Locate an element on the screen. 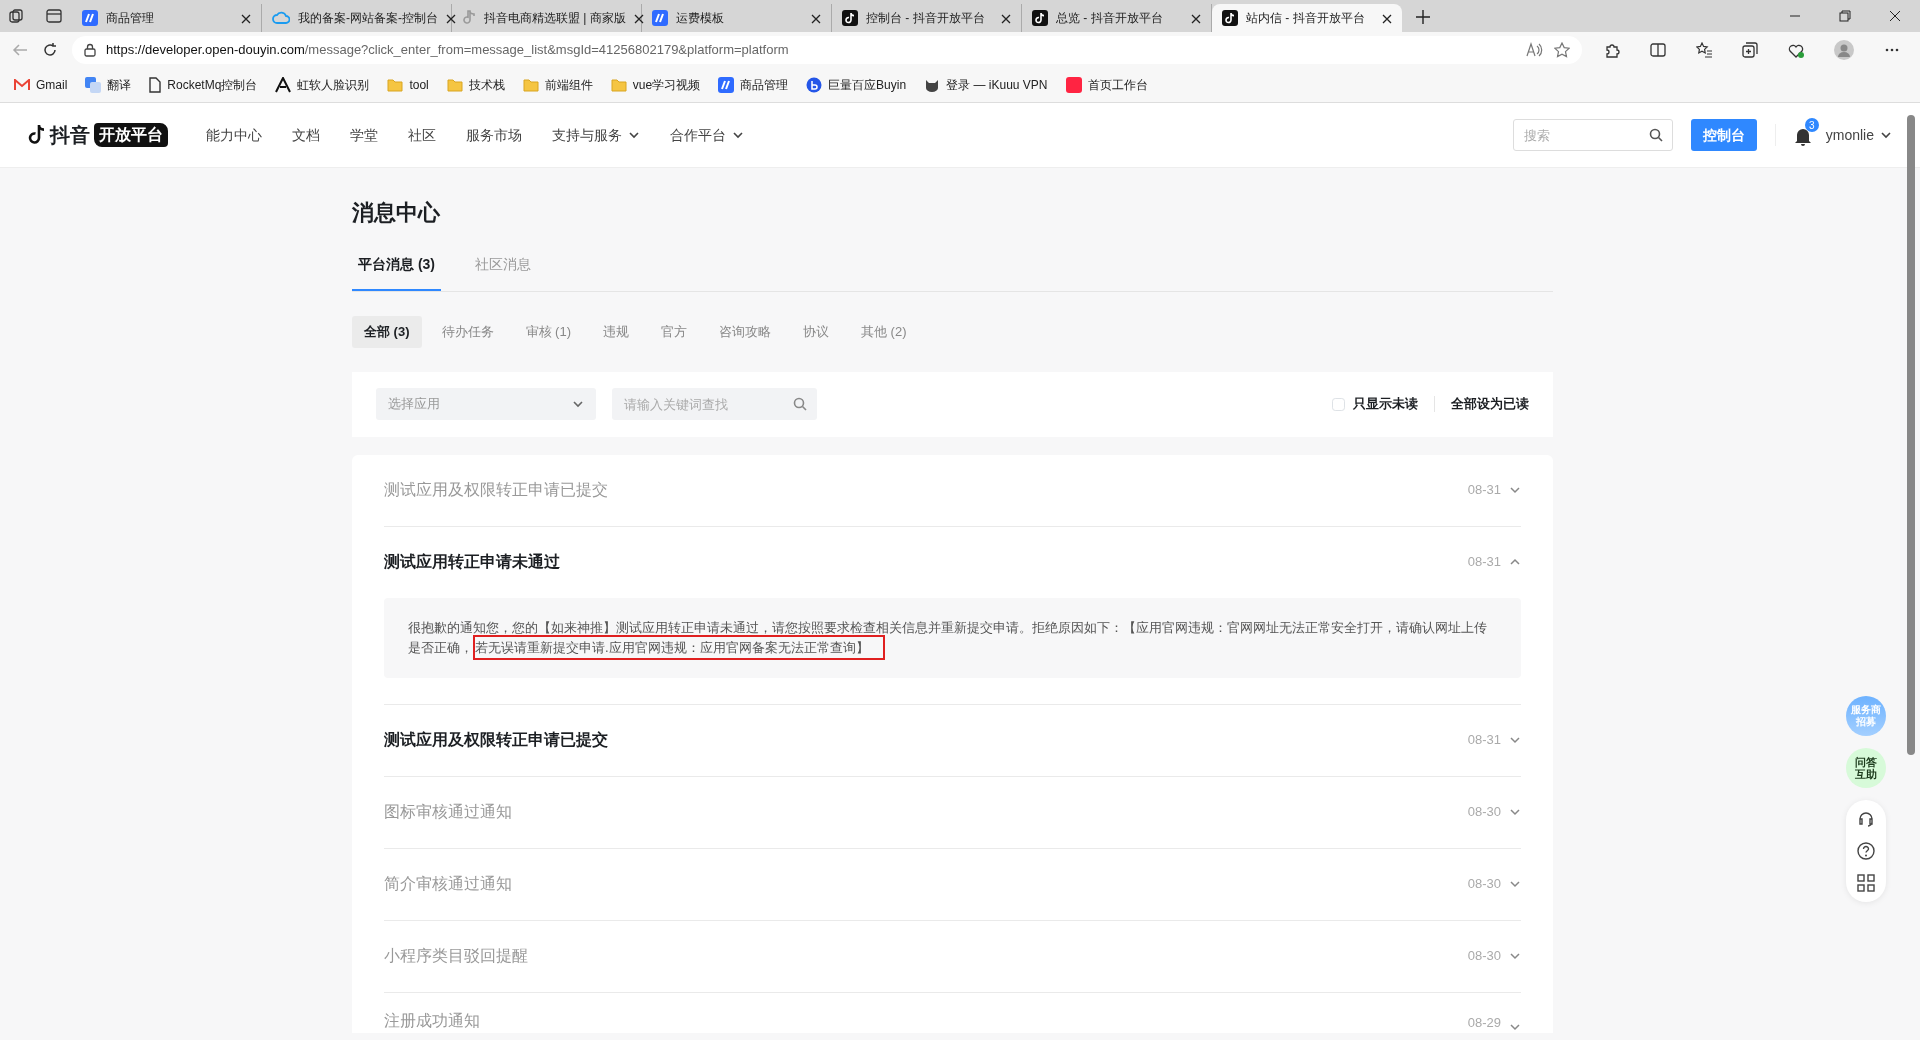  tab-actions-icon is located at coordinates (54, 16).